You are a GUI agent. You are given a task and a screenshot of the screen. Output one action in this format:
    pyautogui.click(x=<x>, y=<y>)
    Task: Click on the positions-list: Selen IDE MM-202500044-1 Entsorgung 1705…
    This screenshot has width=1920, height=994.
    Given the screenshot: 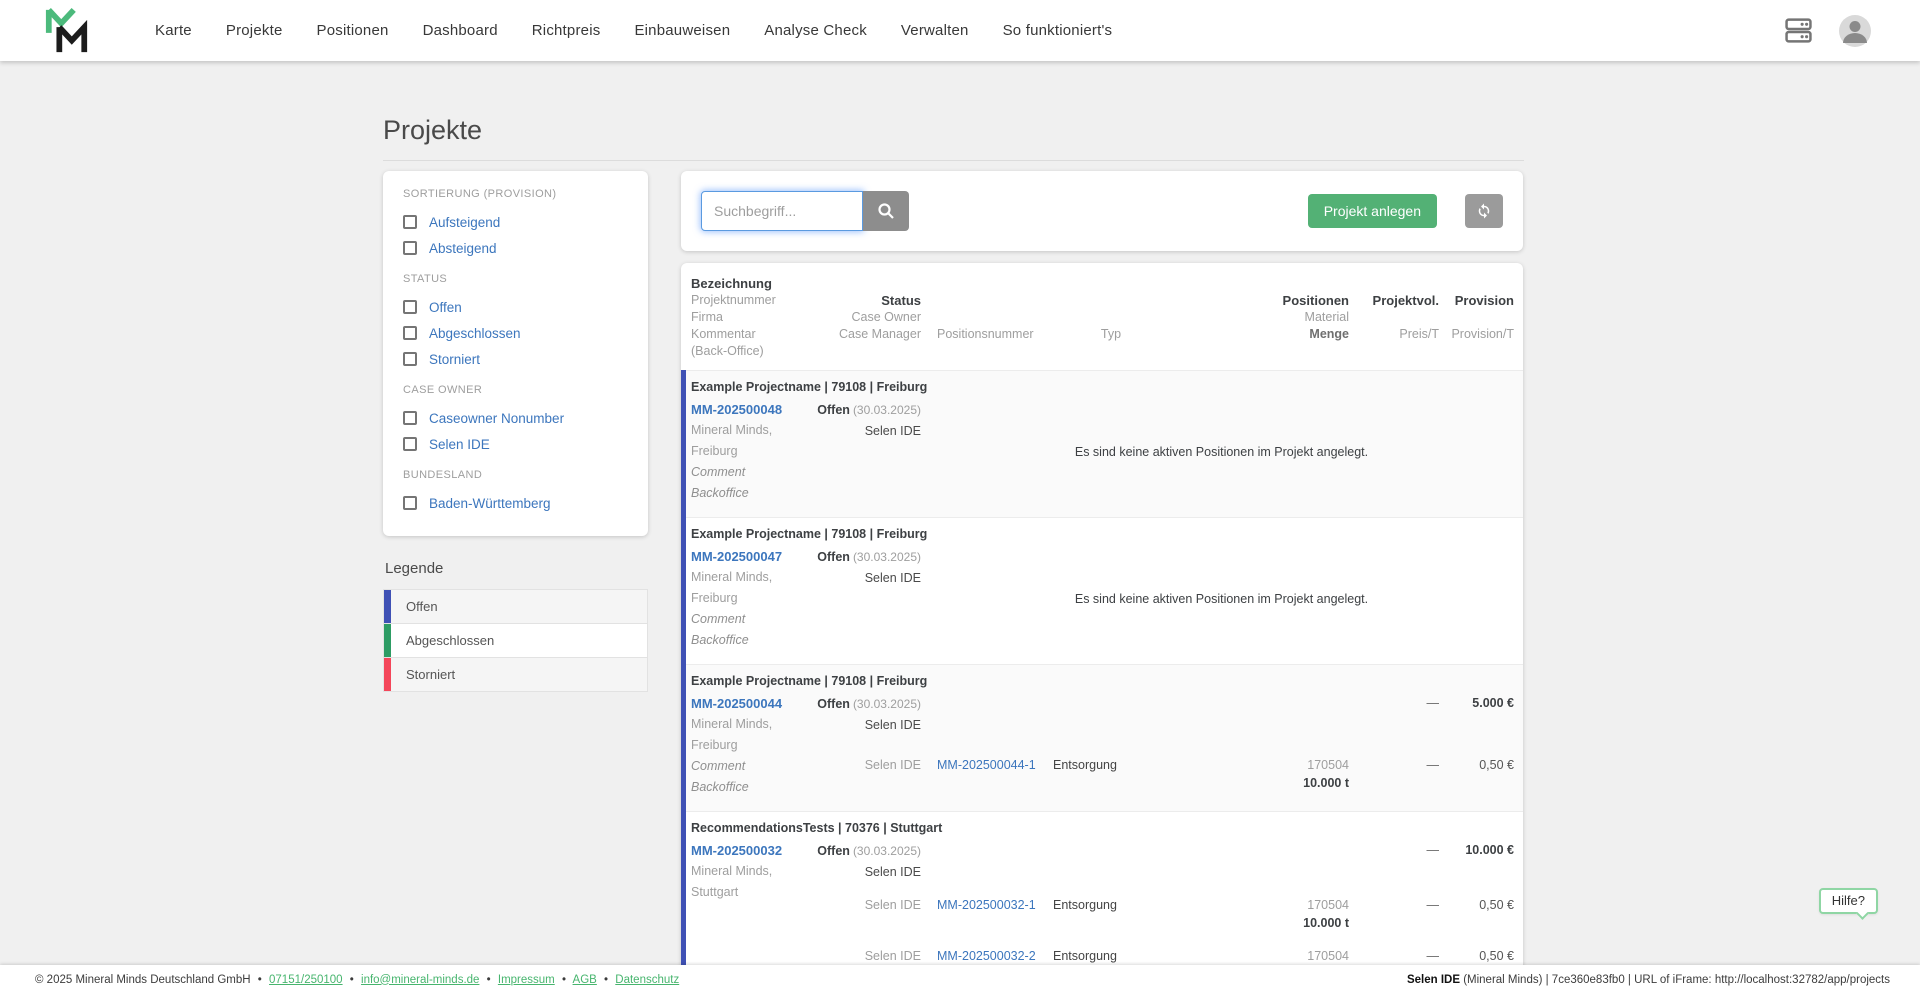 What is the action you would take?
    pyautogui.click(x=1166, y=777)
    